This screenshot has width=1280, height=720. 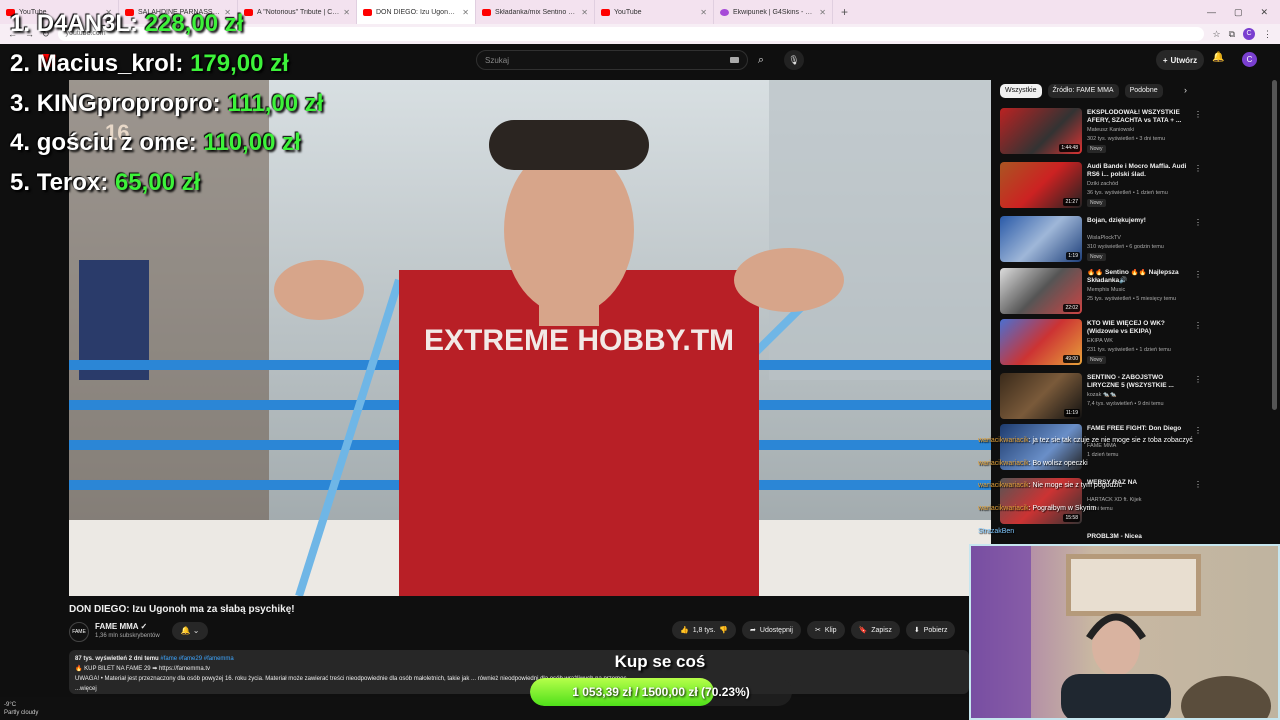 I want to click on chip-source: Źródło: FAME MMA, so click(x=1083, y=91).